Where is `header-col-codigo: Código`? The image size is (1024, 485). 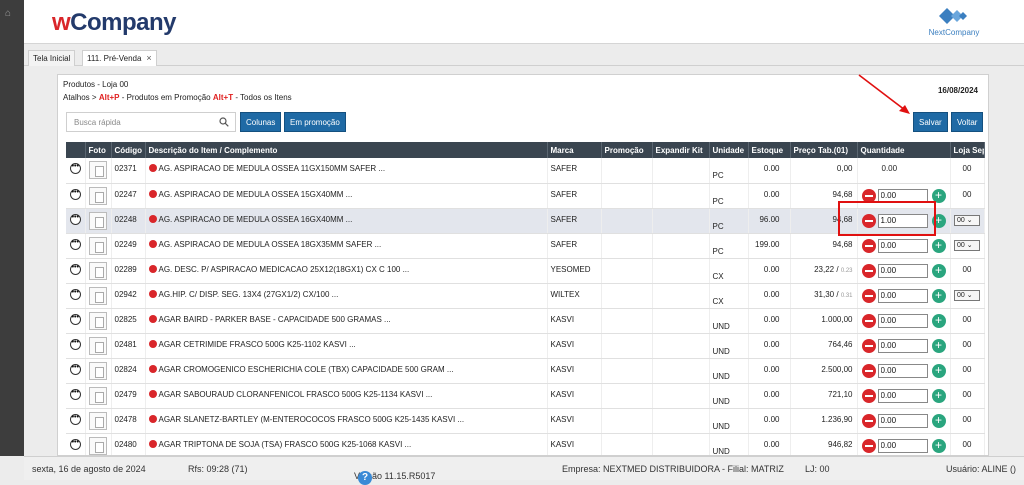 header-col-codigo: Código is located at coordinates (128, 150).